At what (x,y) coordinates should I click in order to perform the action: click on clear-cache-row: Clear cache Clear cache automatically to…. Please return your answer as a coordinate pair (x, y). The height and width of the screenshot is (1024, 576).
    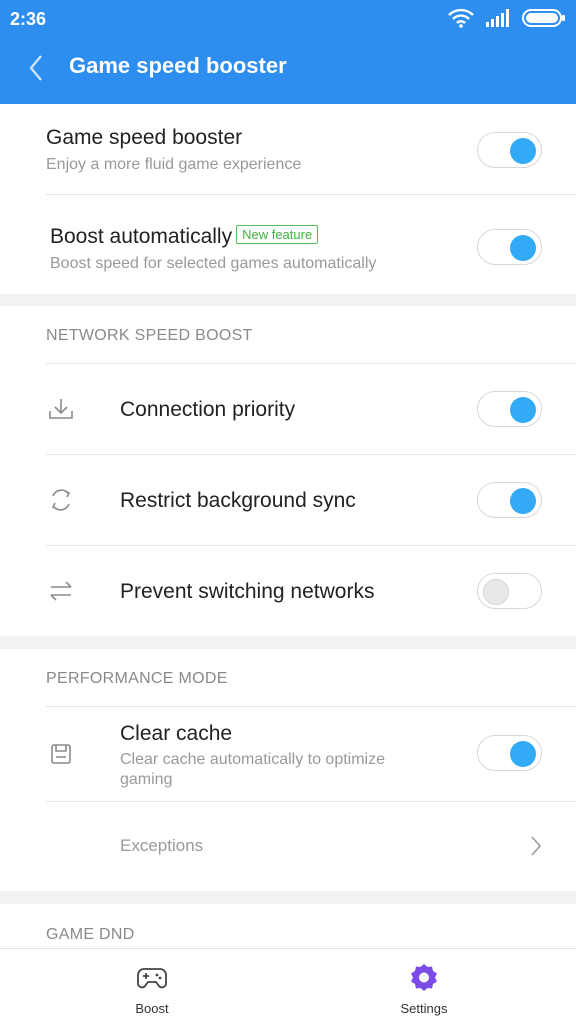
    Looking at the image, I should click on (288, 754).